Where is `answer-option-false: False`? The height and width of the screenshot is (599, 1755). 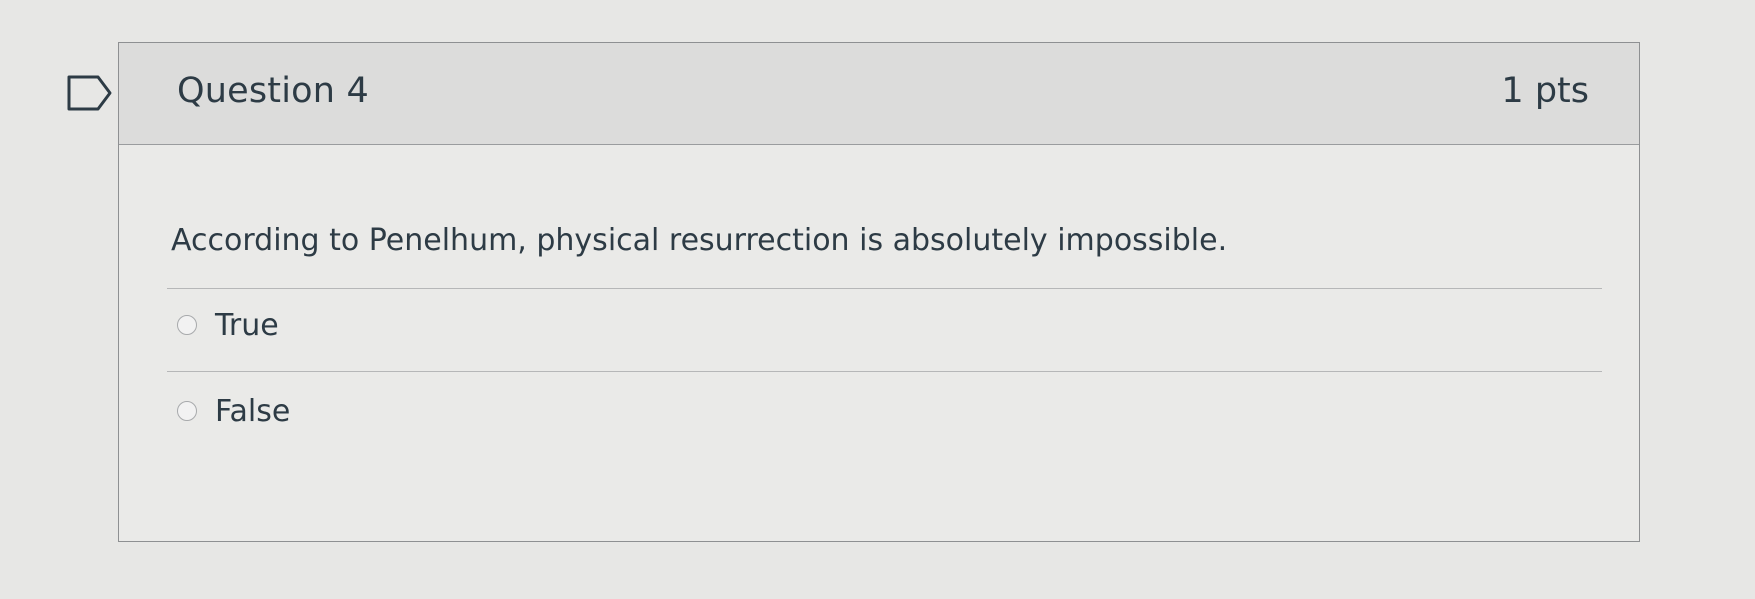
answer-option-false: False is located at coordinates (233, 411).